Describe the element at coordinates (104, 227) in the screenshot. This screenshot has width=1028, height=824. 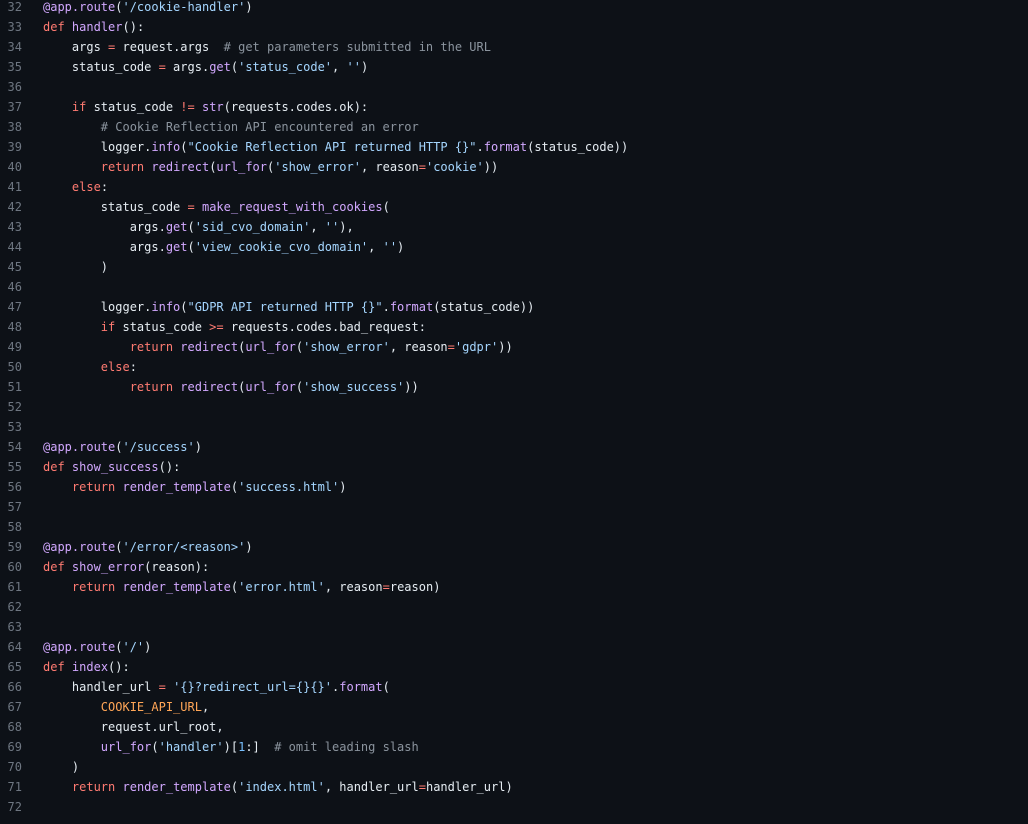
I see `code-token: args.` at that location.